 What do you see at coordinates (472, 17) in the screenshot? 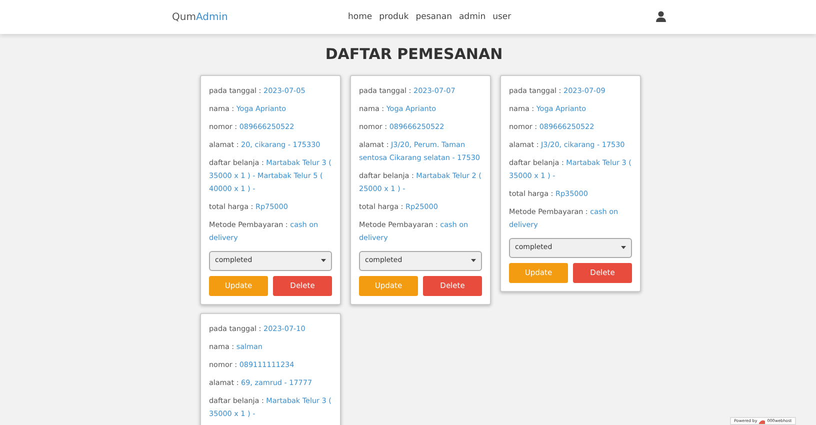
I see `nav-link: admin` at bounding box center [472, 17].